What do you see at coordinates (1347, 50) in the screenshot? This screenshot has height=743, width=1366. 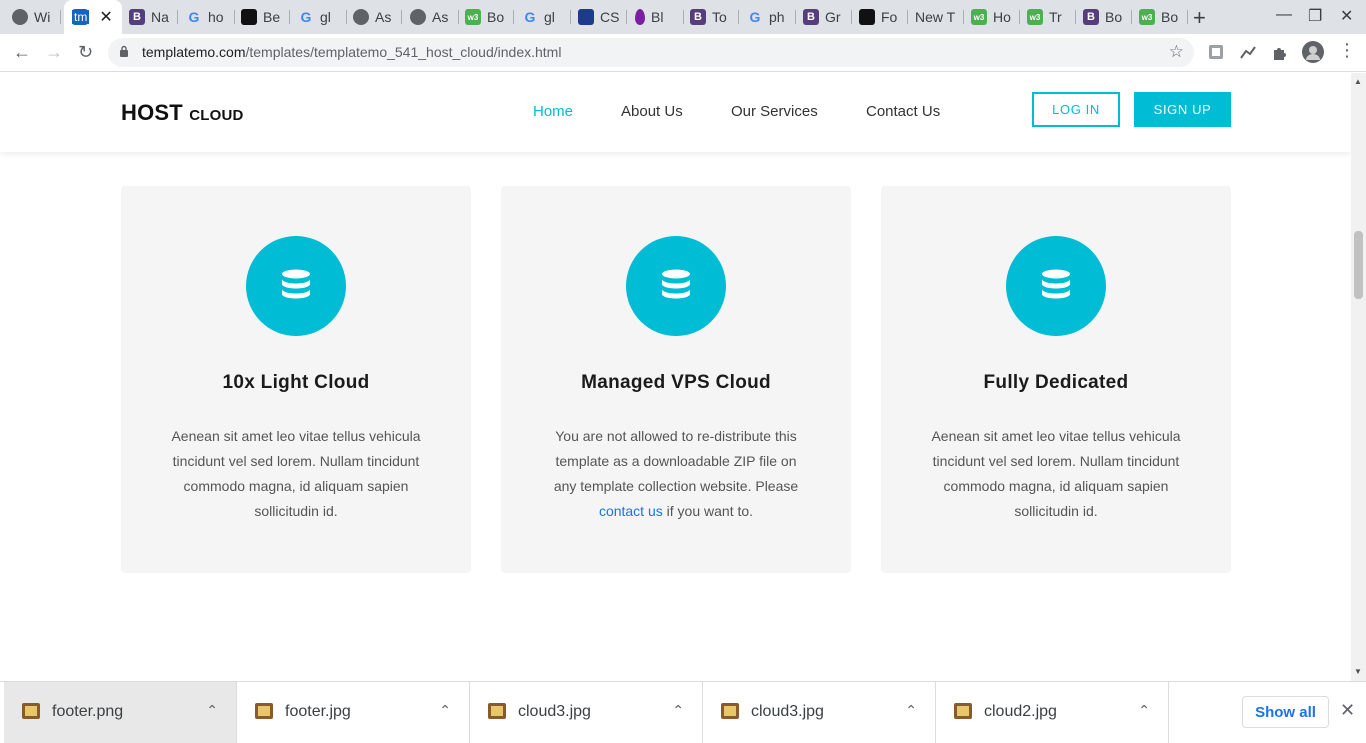 I see `browser-menu-icon: ⋮` at bounding box center [1347, 50].